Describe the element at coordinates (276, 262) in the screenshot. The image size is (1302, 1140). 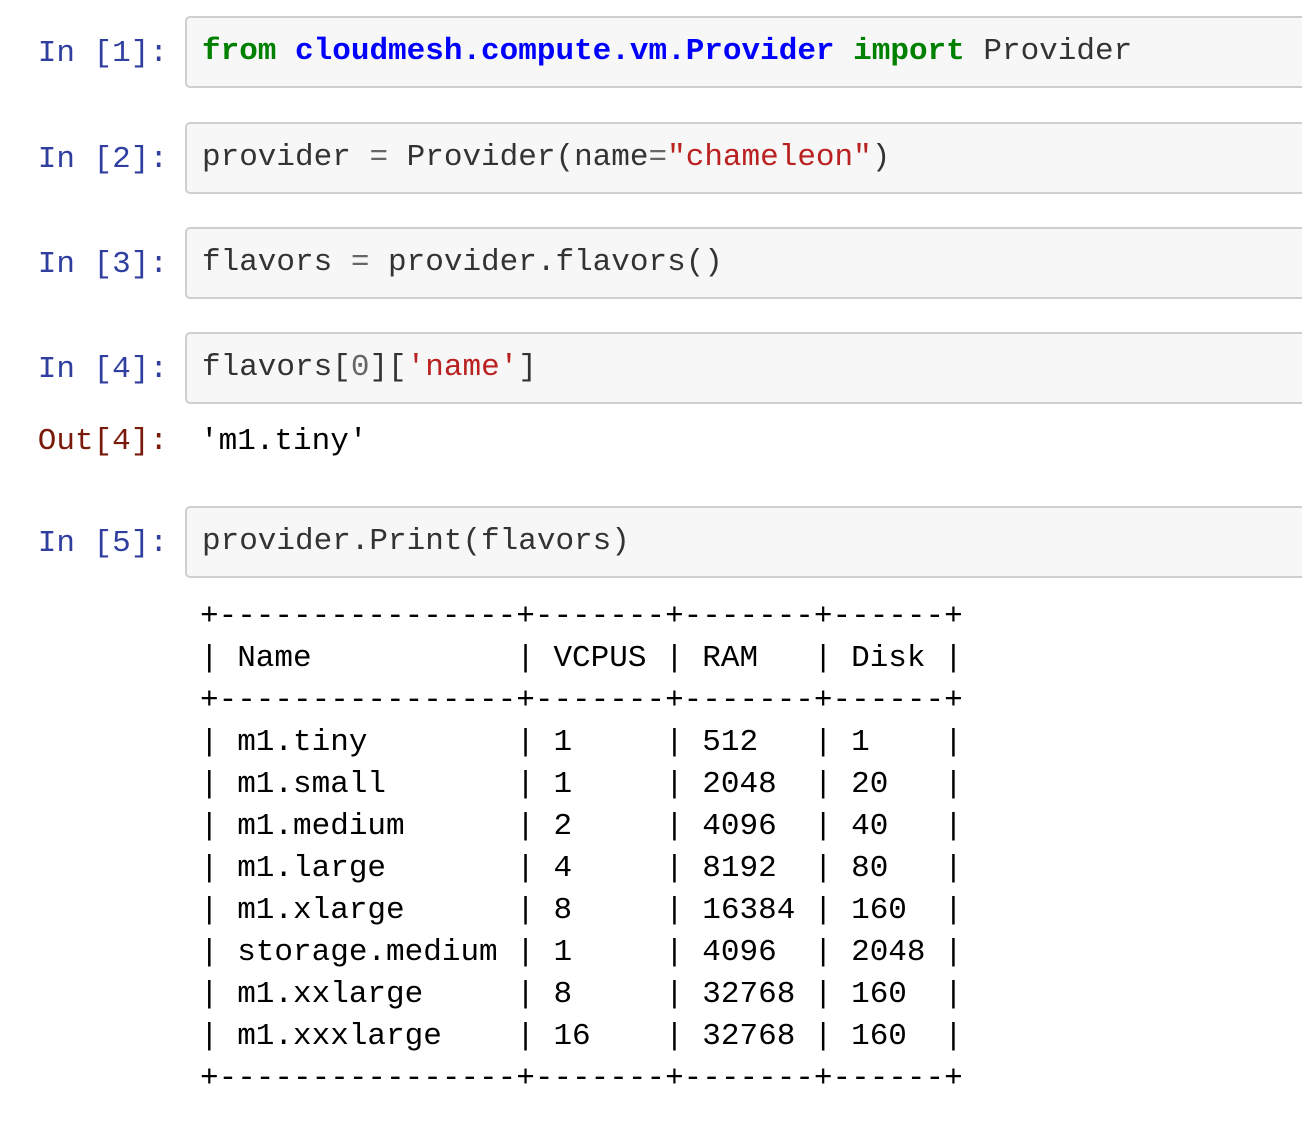
I see `code-token: flavors` at that location.